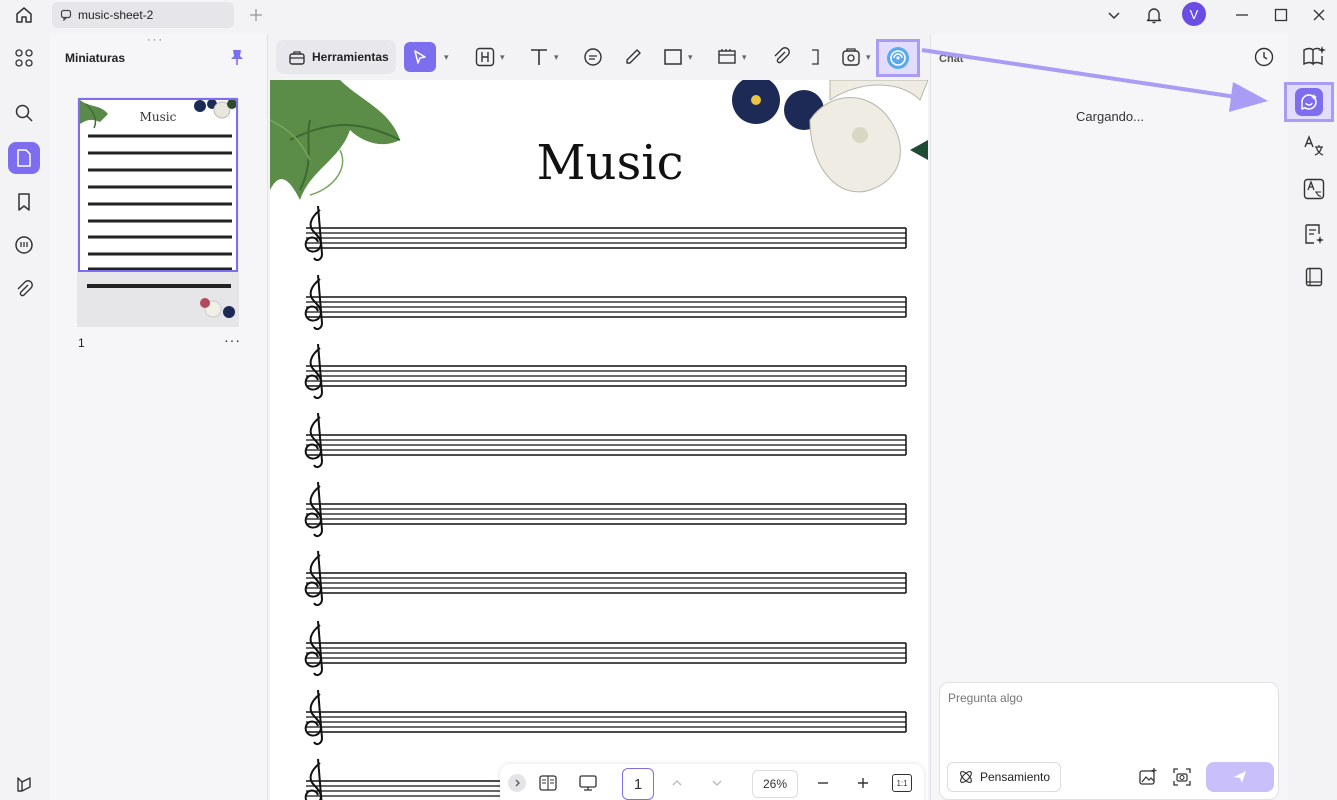  What do you see at coordinates (1264, 57) in the screenshot?
I see `history-icon` at bounding box center [1264, 57].